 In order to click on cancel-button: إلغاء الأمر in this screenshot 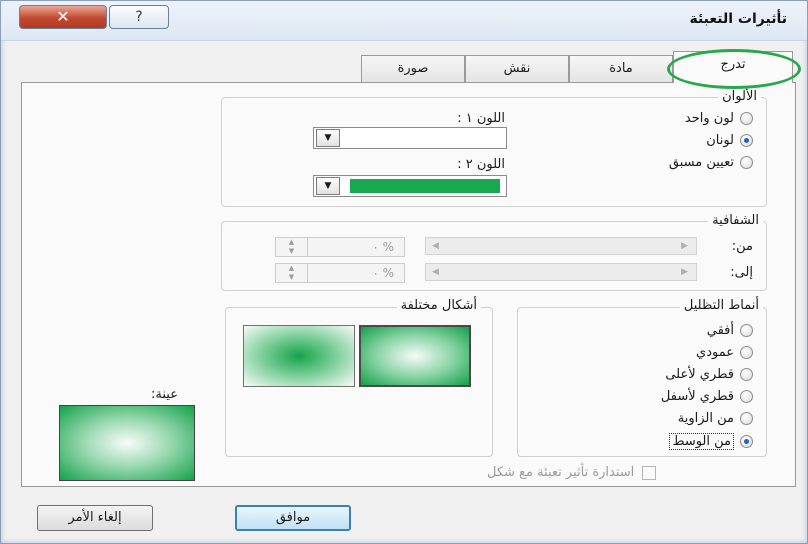, I will do `click(95, 518)`.